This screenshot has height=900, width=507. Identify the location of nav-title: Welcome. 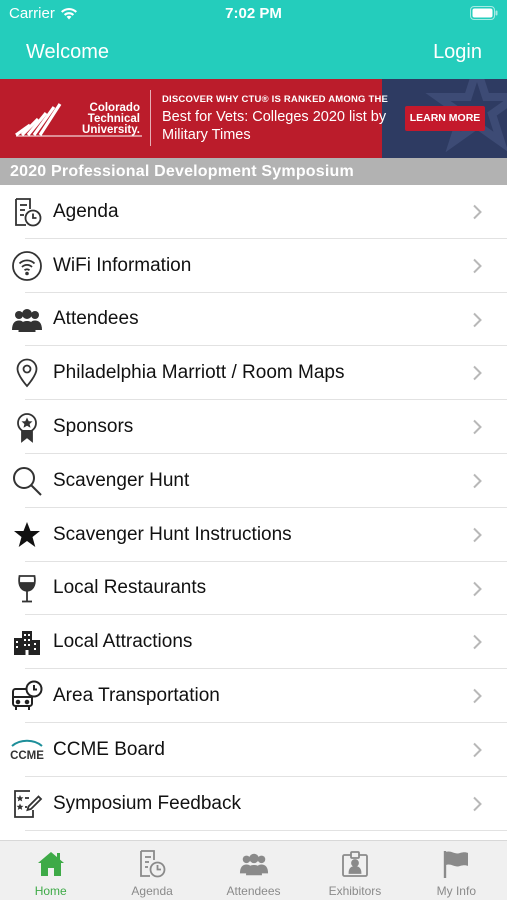
(67, 52).